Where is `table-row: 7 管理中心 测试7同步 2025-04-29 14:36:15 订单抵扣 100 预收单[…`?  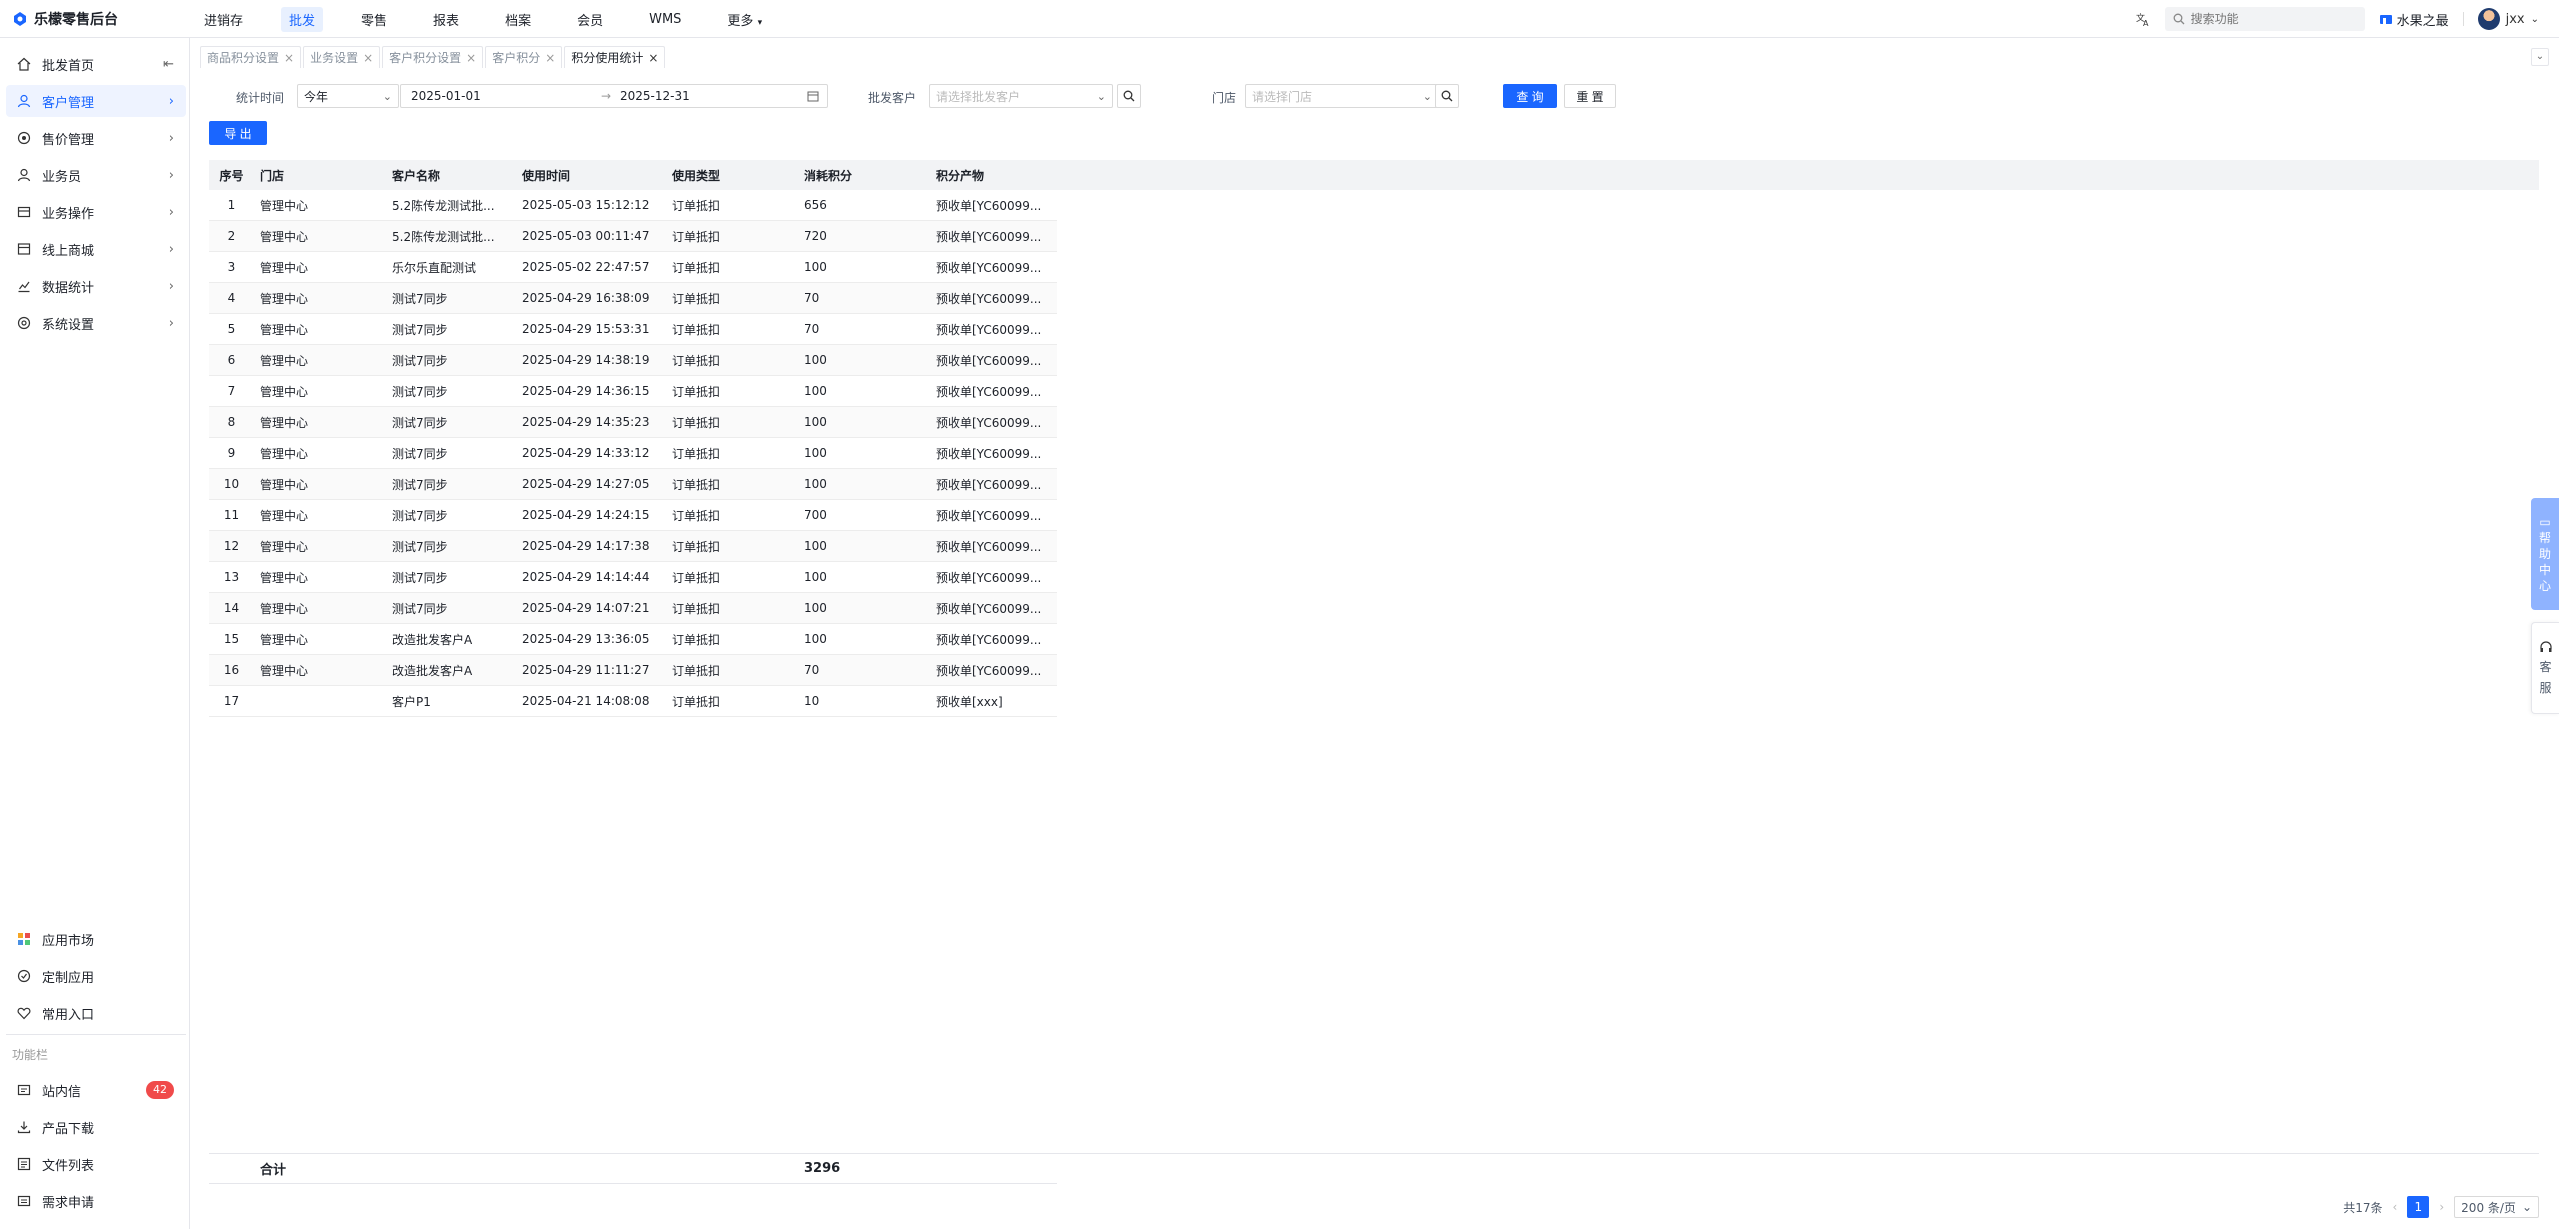 table-row: 7 管理中心 测试7同步 2025-04-29 14:36:15 订单抵扣 100 预收单[… is located at coordinates (633, 391).